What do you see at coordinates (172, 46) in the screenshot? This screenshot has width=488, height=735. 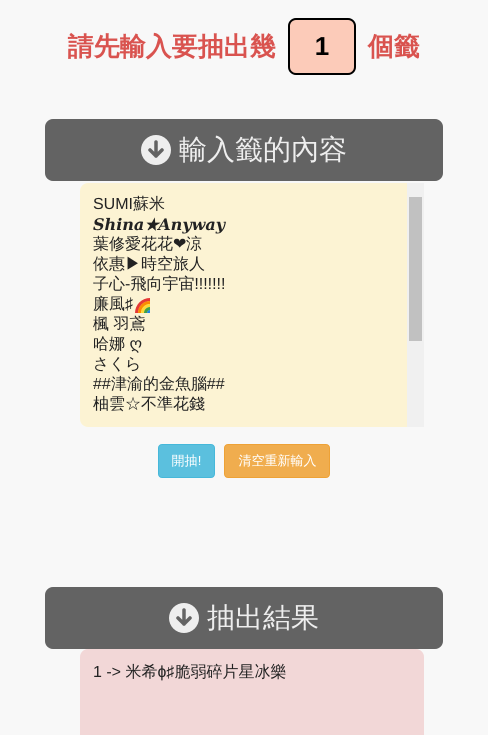 I see `prompt-text: 請先輸入要抽出幾` at bounding box center [172, 46].